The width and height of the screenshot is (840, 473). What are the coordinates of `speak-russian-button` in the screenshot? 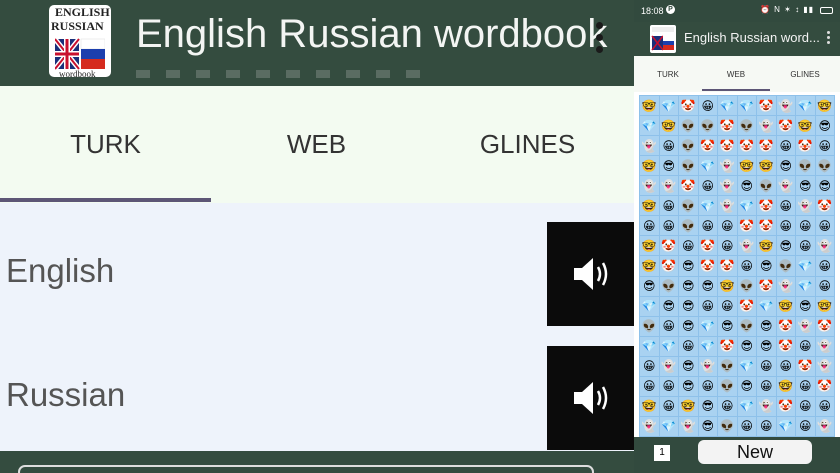 It's located at (590, 398).